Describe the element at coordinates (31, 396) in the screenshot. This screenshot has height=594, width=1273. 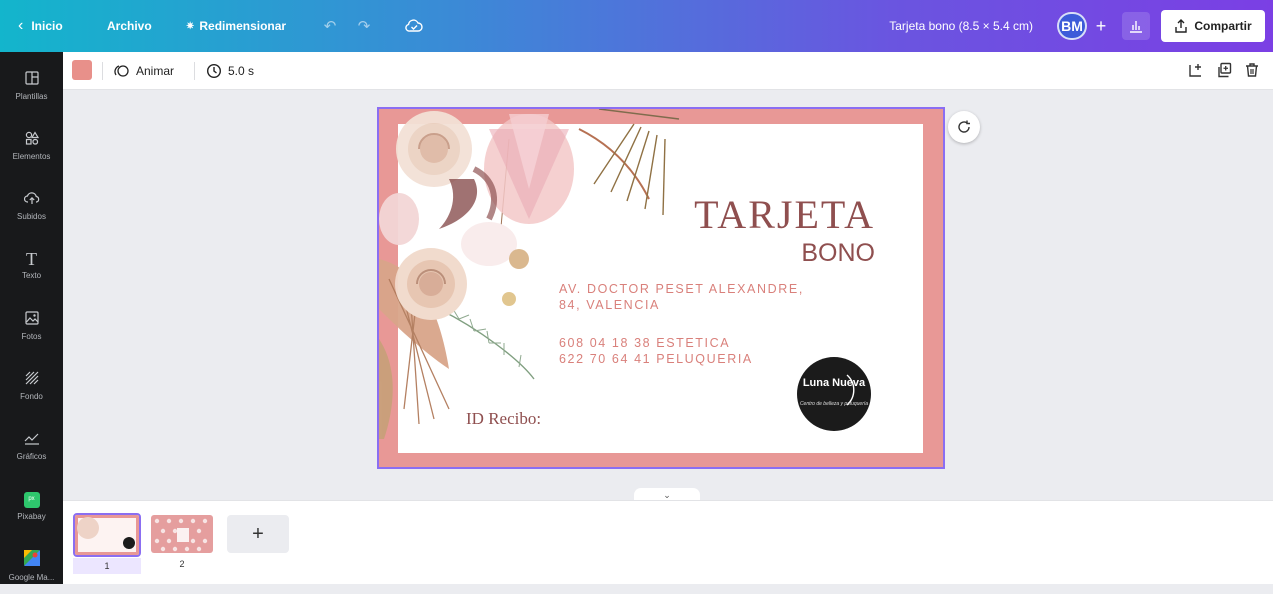
I see `sidebar-label: Fondo` at that location.